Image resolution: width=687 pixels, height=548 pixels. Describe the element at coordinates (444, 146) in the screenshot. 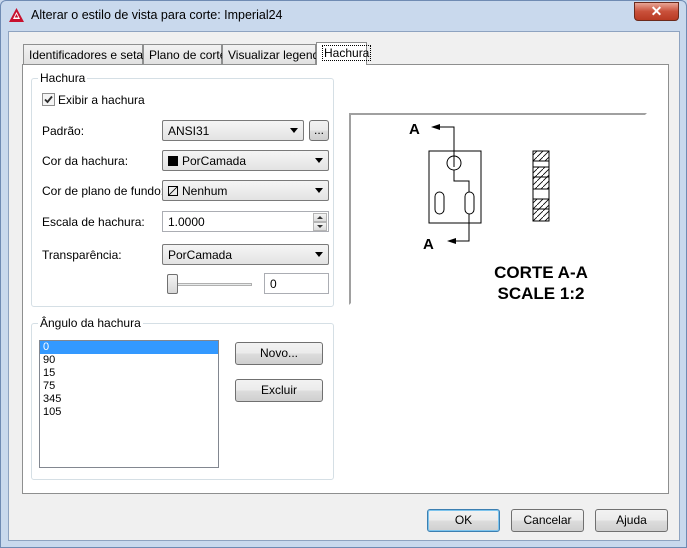

I see `cut-line-top` at that location.